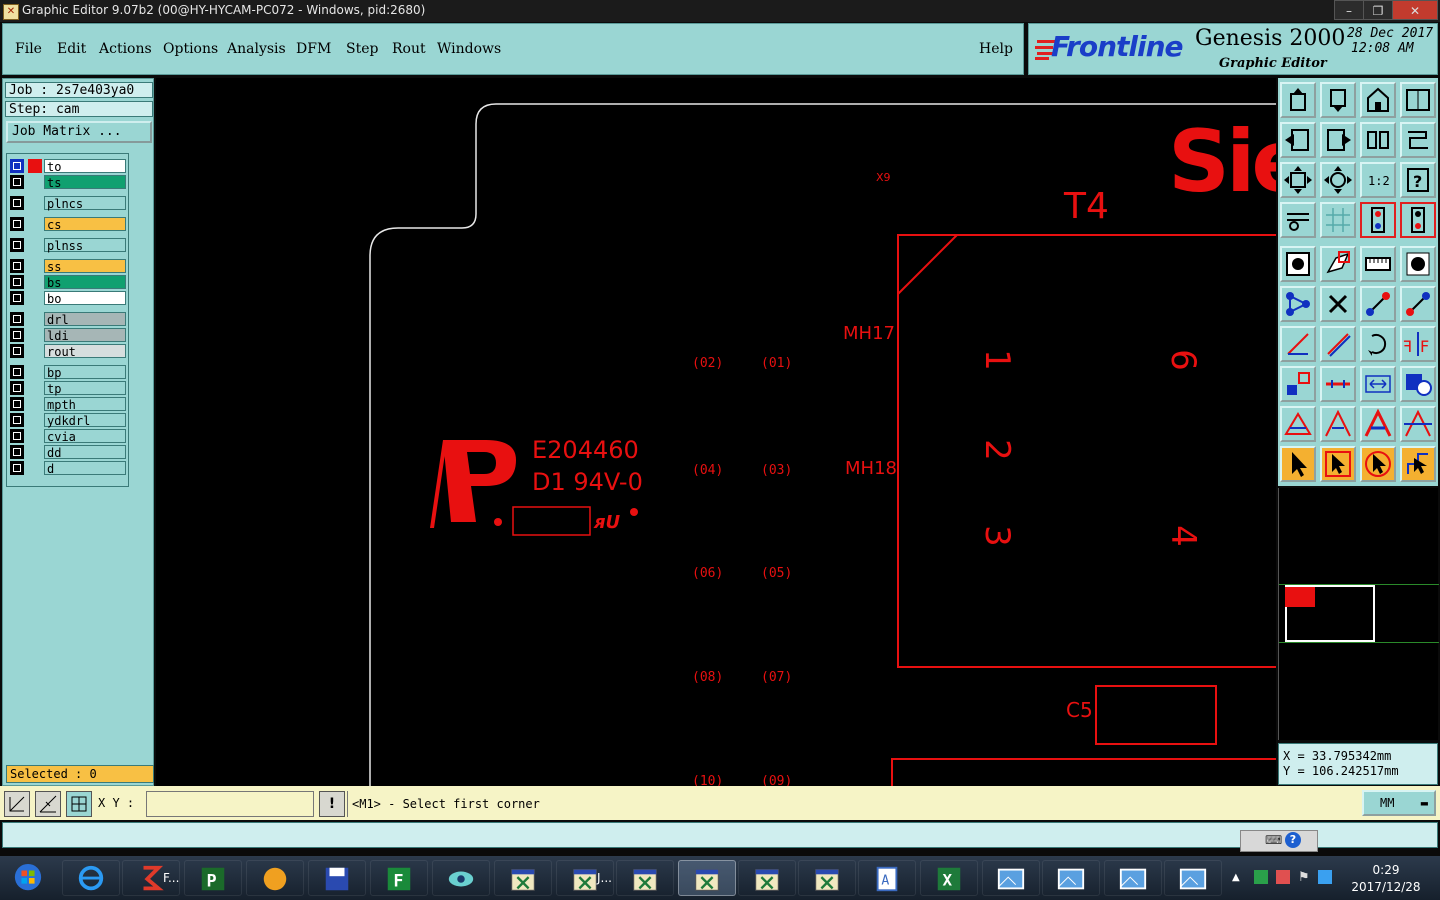  What do you see at coordinates (85, 319) in the screenshot?
I see `layer-name: drl` at bounding box center [85, 319].